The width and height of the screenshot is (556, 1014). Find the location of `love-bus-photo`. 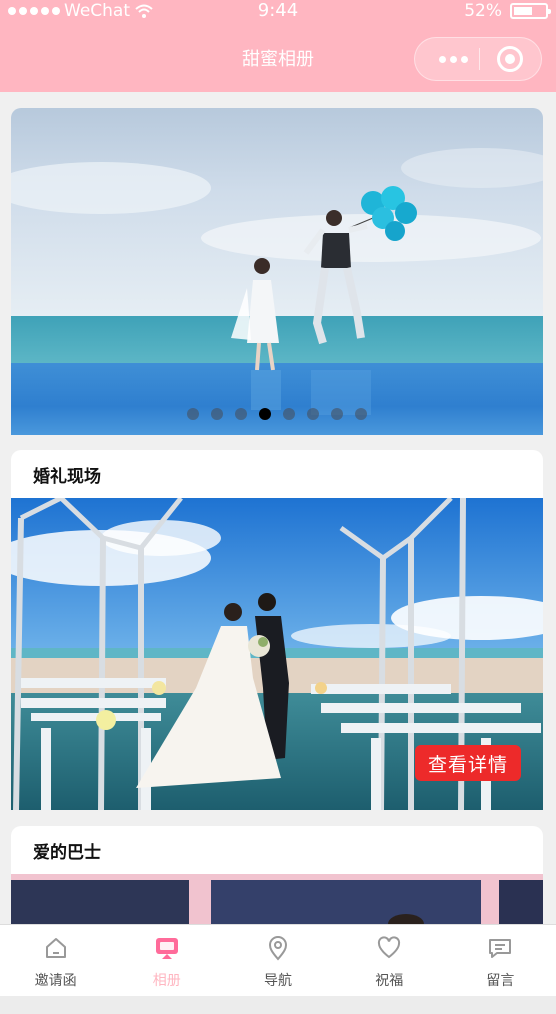

love-bus-photo is located at coordinates (277, 899).